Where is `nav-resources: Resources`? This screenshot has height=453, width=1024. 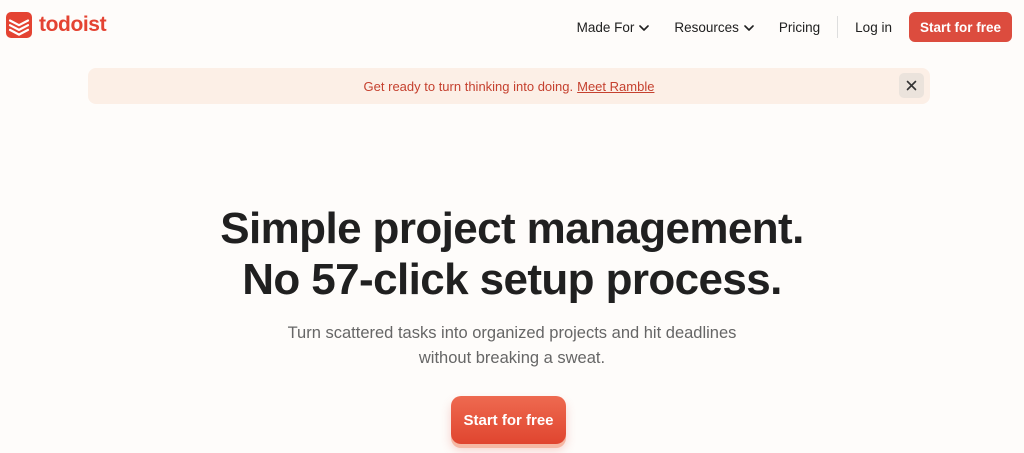 nav-resources: Resources is located at coordinates (714, 27).